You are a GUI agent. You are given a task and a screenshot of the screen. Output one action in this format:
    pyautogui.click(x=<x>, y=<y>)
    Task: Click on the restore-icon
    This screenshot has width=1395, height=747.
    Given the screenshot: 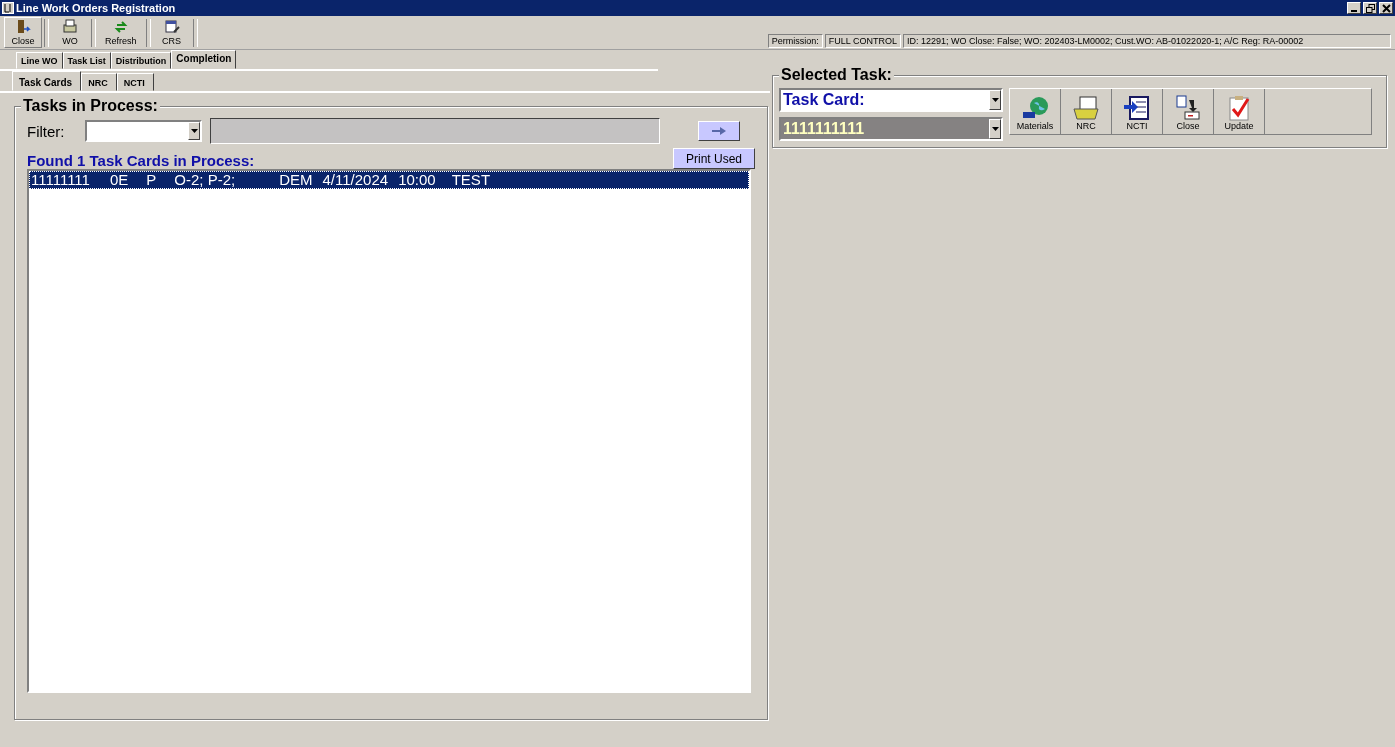 What is the action you would take?
    pyautogui.click(x=1370, y=8)
    